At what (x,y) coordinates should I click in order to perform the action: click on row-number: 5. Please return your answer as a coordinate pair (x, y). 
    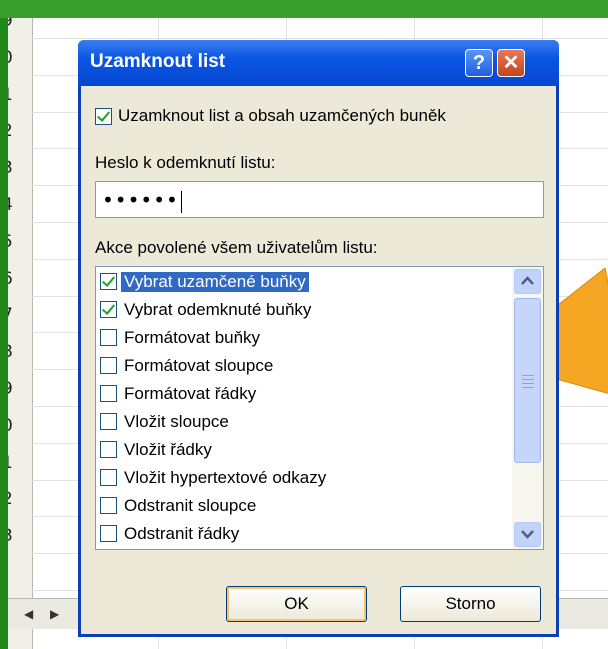
    Looking at the image, I should click on (20, 242).